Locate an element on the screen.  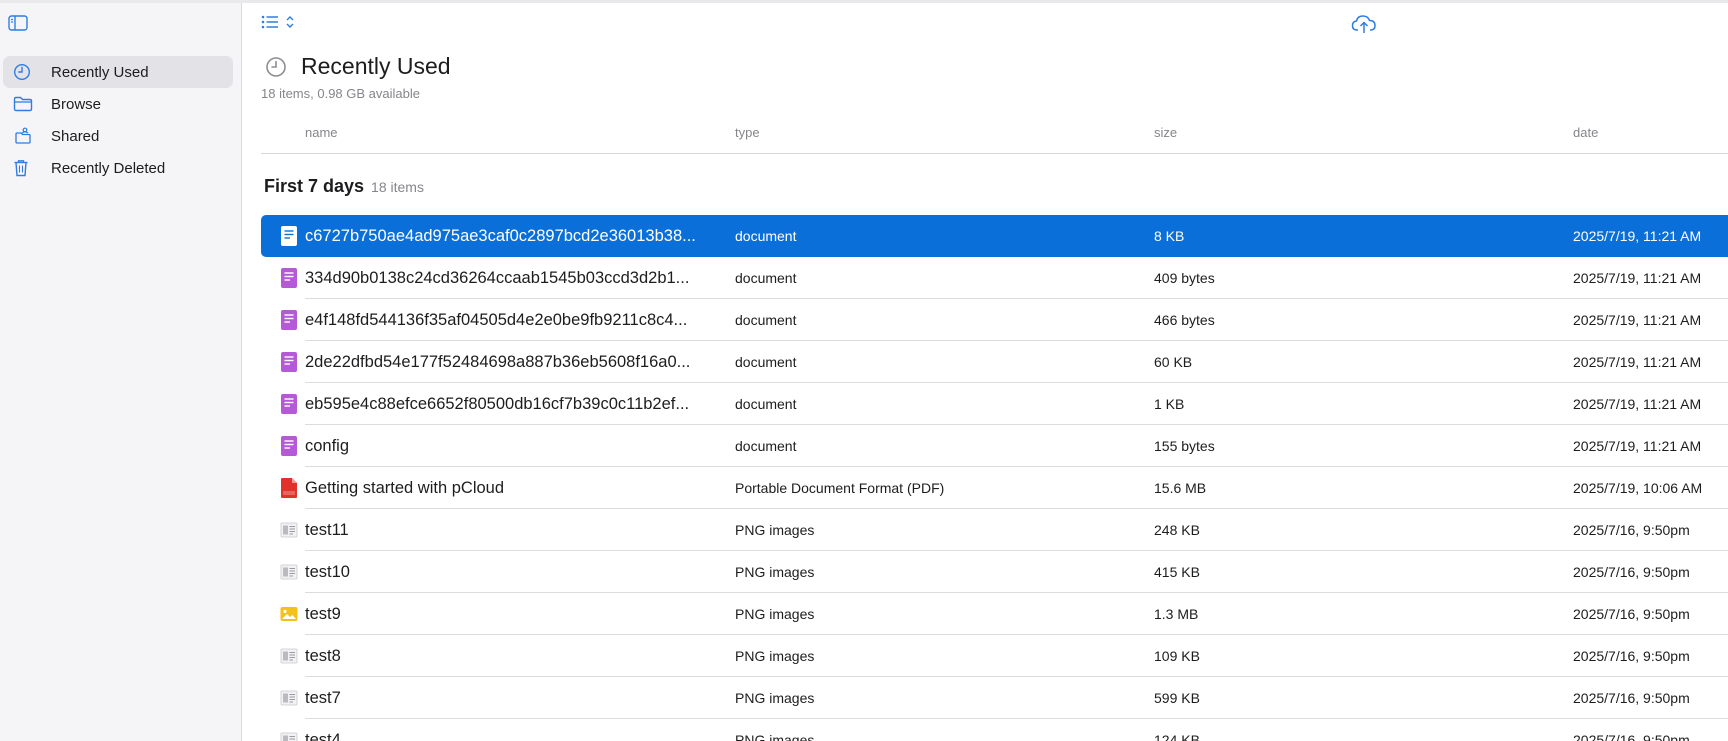
sidebar-item-label: Recently Deleted is located at coordinates (108, 168).